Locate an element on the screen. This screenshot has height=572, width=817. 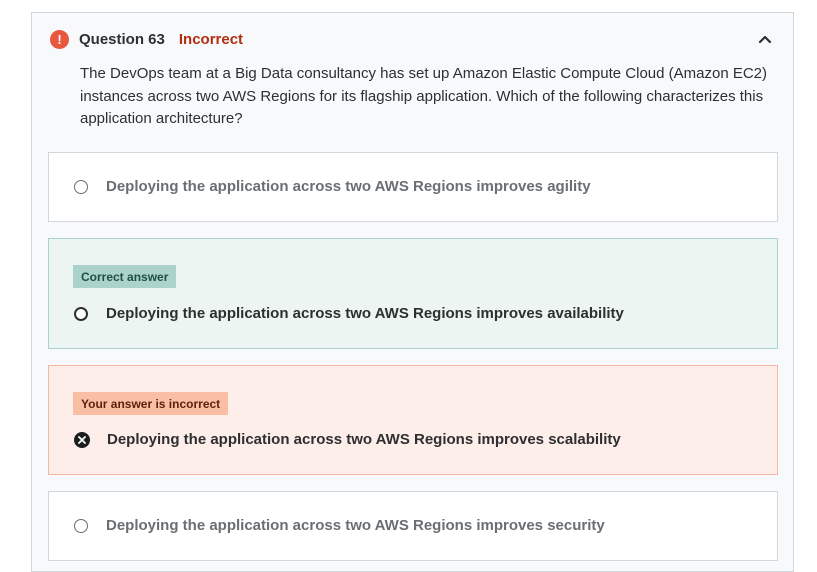
question-status: Incorrect is located at coordinates (211, 39).